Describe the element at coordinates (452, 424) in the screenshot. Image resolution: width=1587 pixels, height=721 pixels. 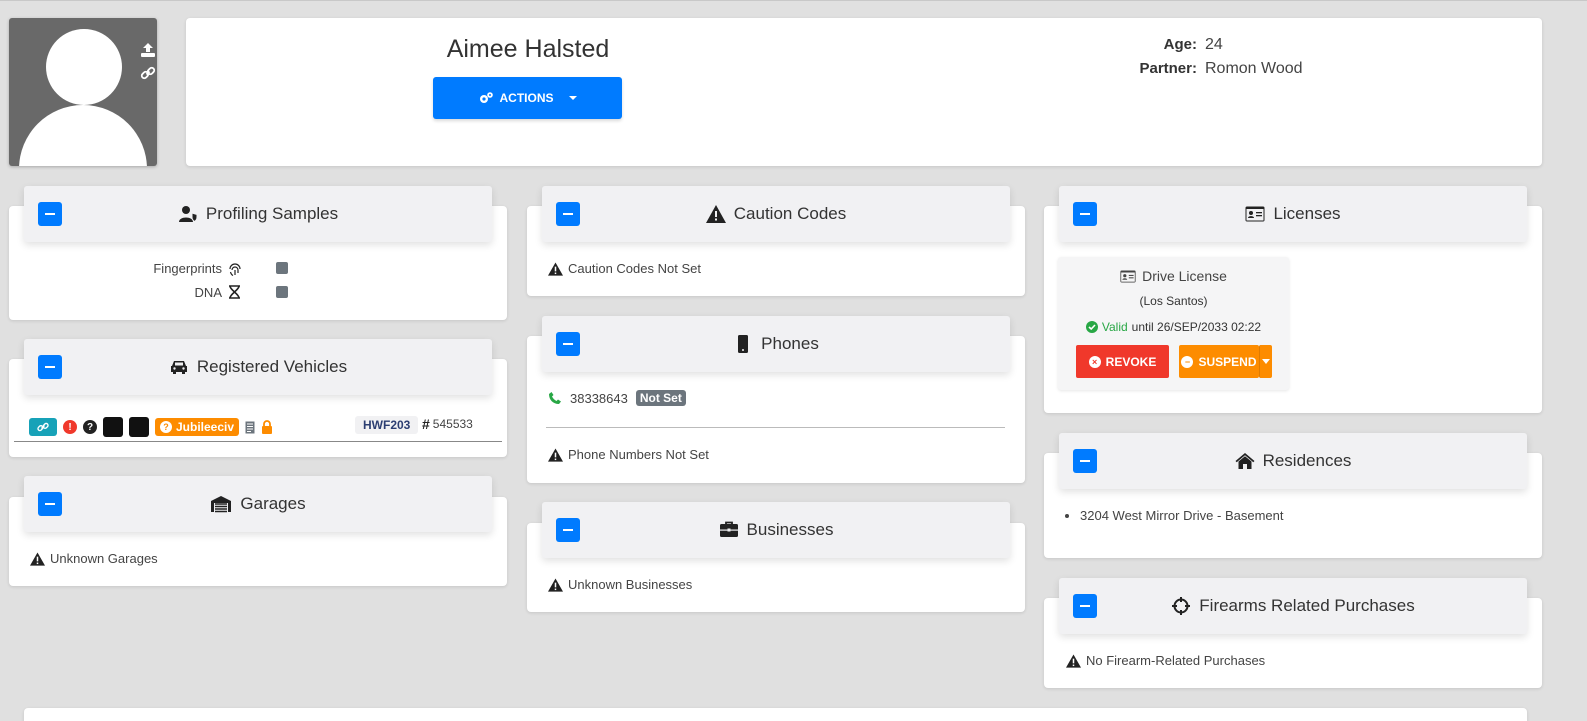
I see `vehicle-number-value: 545533` at that location.